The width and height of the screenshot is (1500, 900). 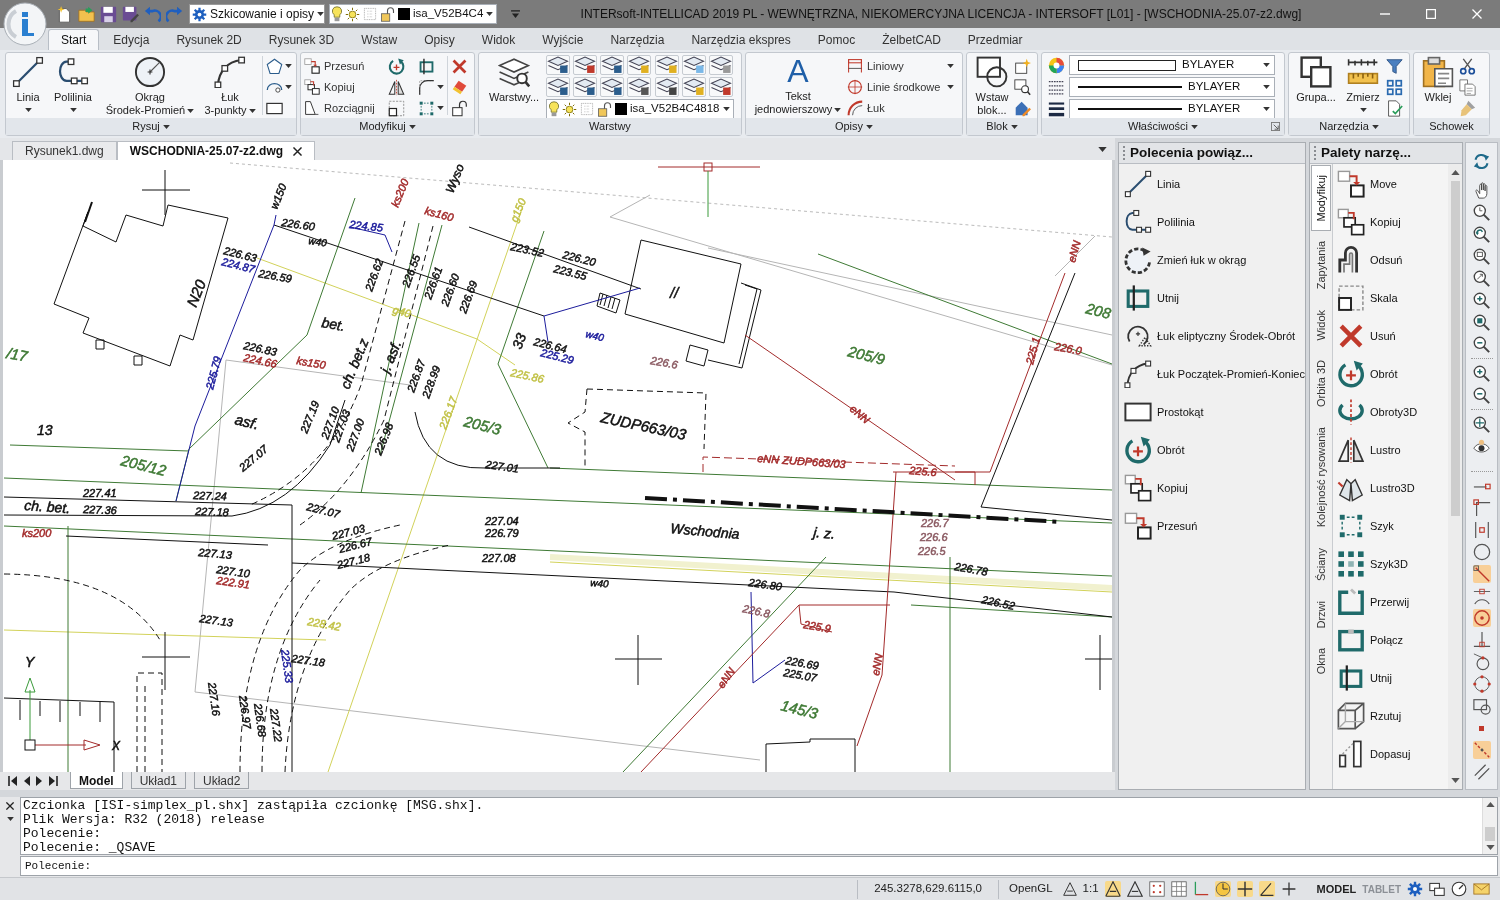 What do you see at coordinates (1390, 754) in the screenshot?
I see `palette-item: Dopasuj` at bounding box center [1390, 754].